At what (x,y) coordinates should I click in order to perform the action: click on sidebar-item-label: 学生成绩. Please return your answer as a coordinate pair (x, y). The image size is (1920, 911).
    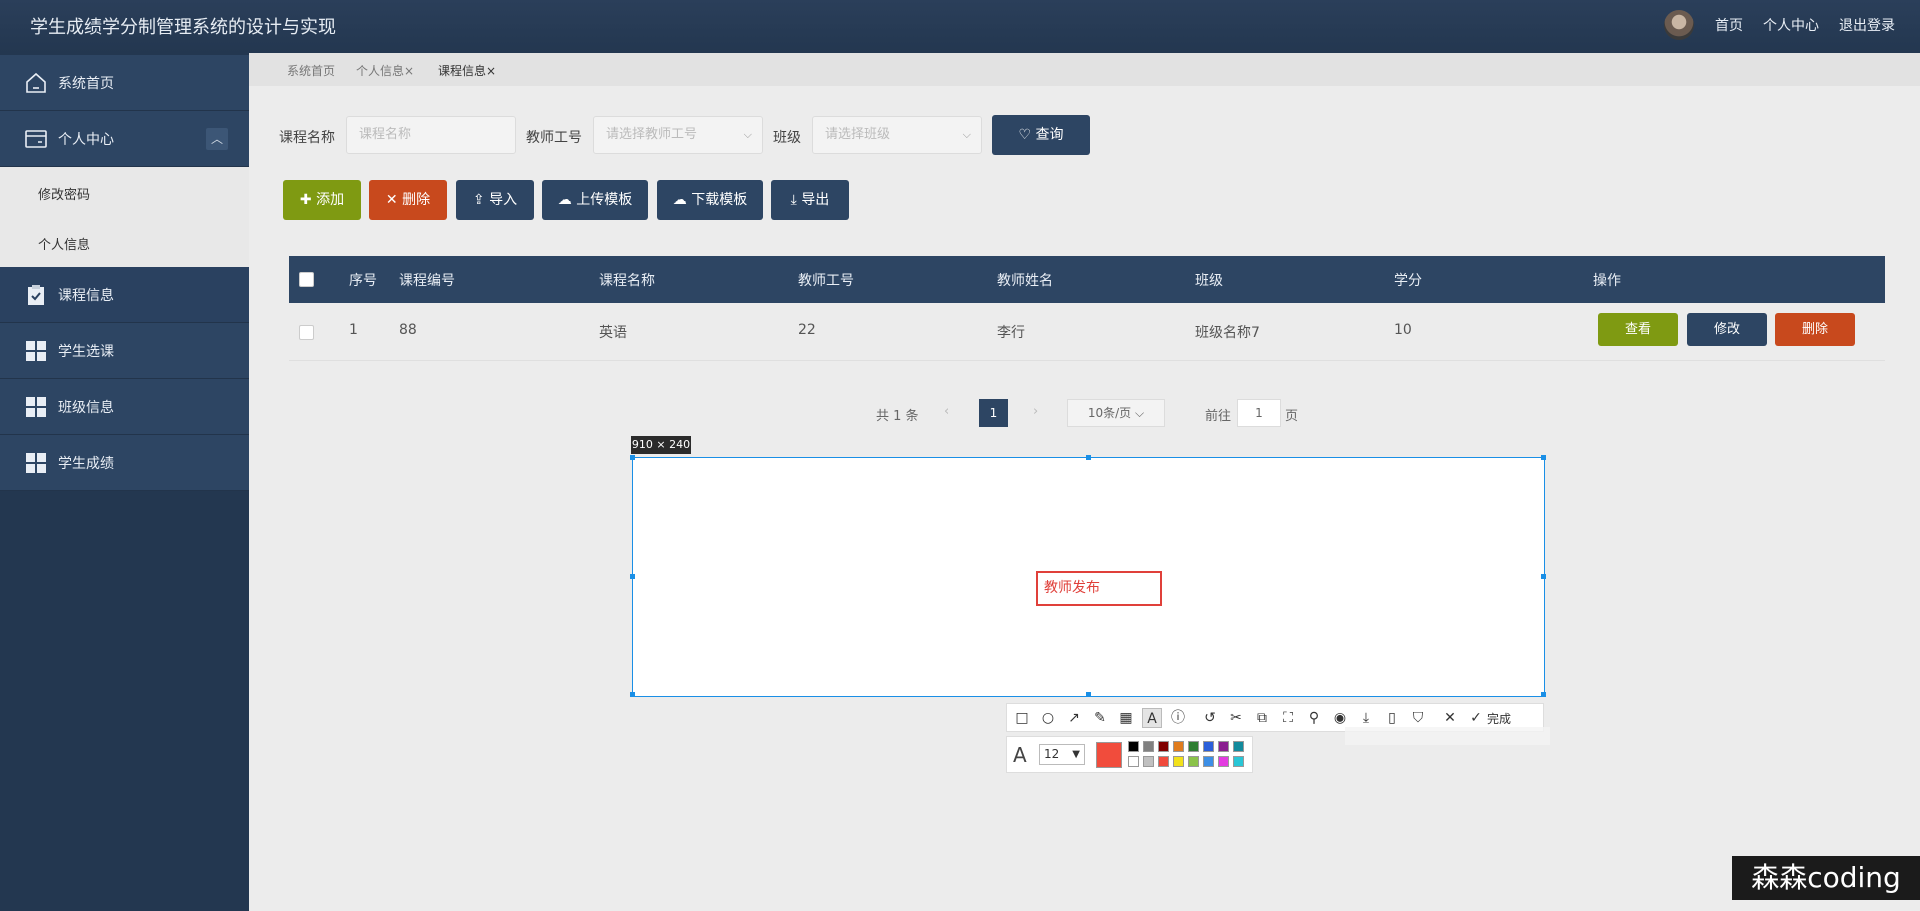
    Looking at the image, I should click on (86, 464).